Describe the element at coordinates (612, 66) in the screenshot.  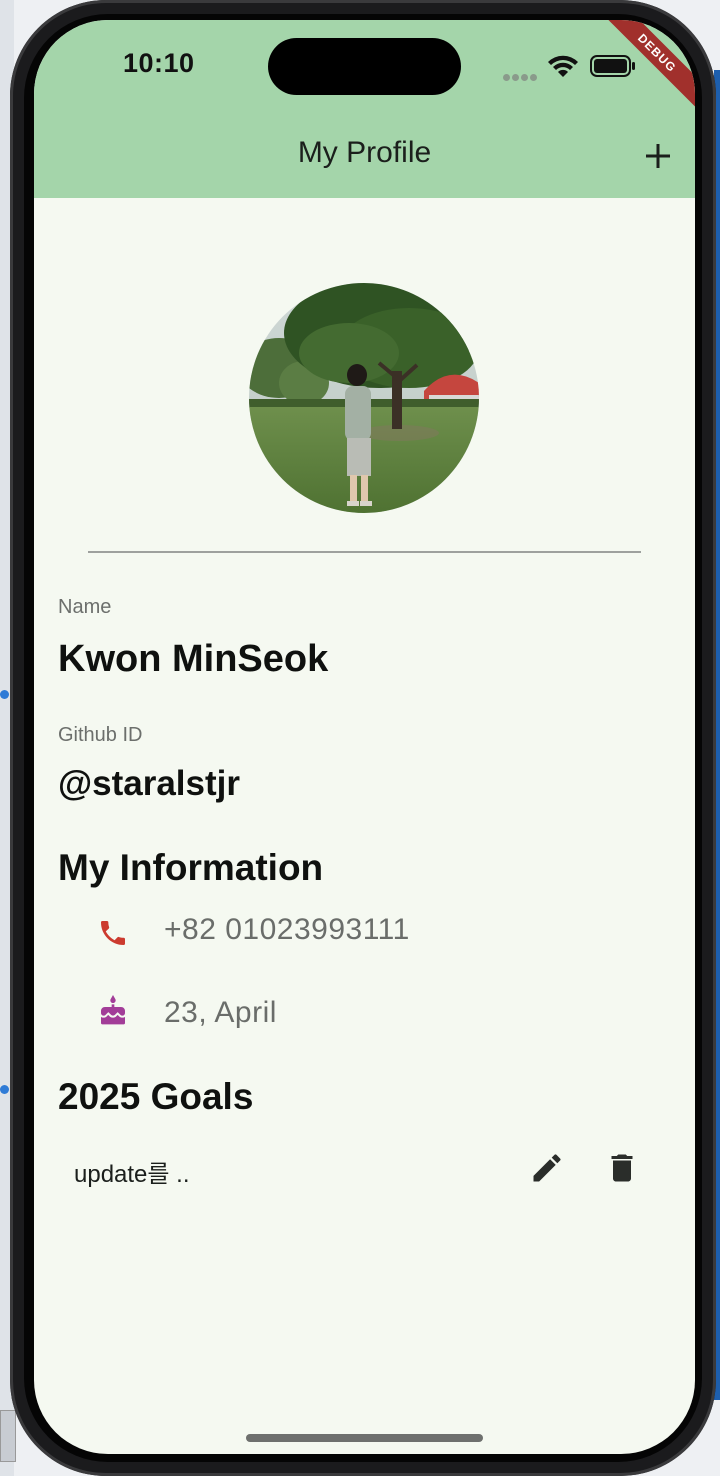
I see `battery-icon` at that location.